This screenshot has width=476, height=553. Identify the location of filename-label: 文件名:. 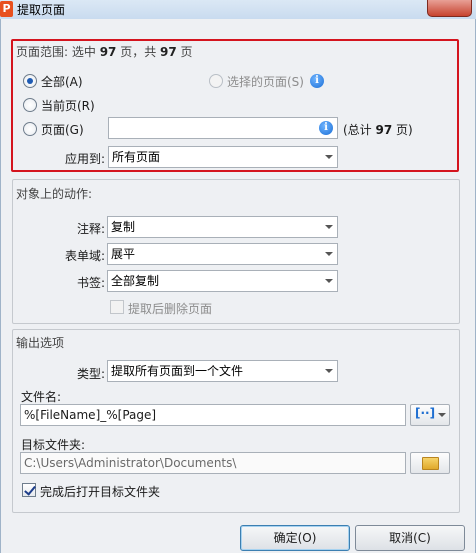
(41, 397).